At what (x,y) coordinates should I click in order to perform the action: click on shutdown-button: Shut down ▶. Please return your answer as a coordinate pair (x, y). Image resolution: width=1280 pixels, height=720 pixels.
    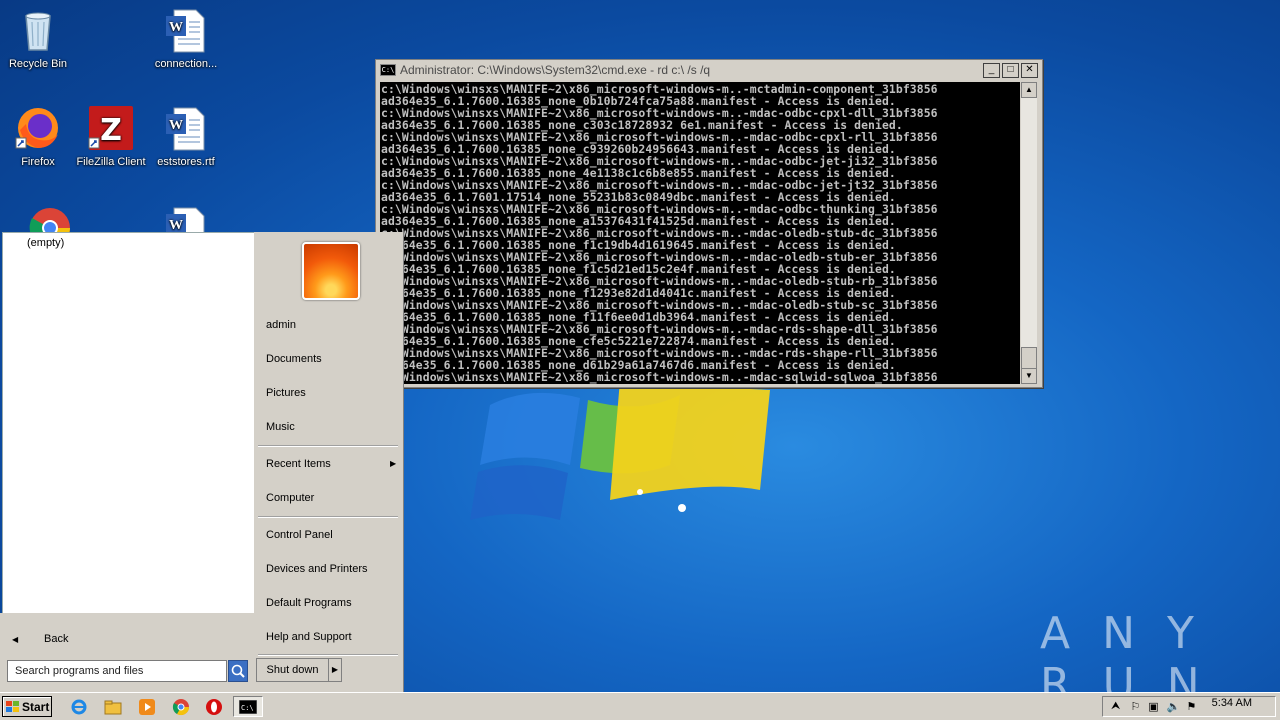
    Looking at the image, I should click on (299, 670).